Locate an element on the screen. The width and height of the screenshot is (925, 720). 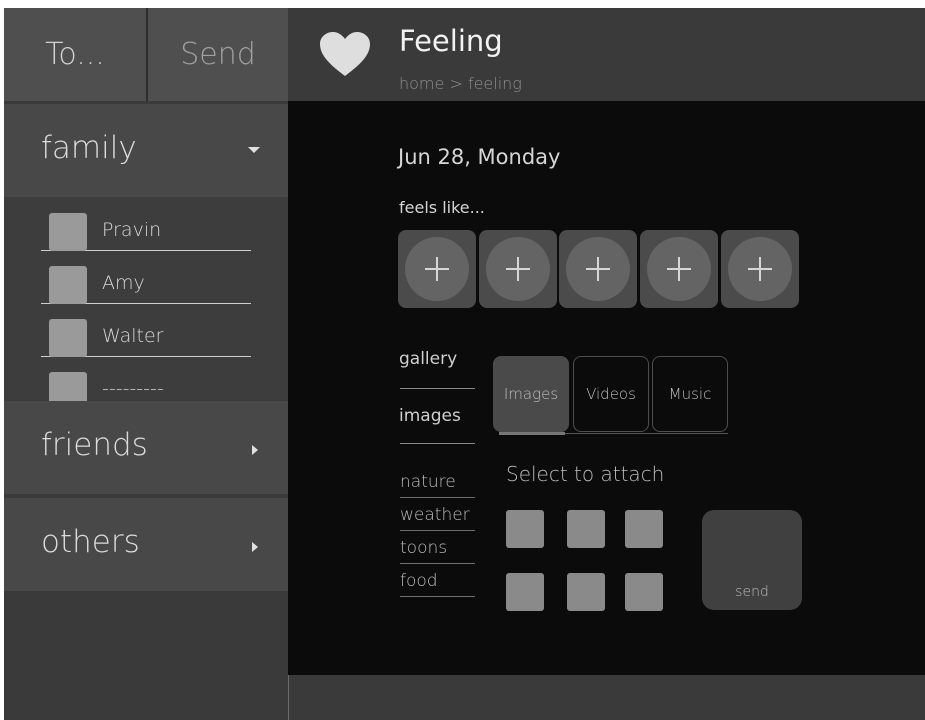
group-others: others is located at coordinates (146, 544).